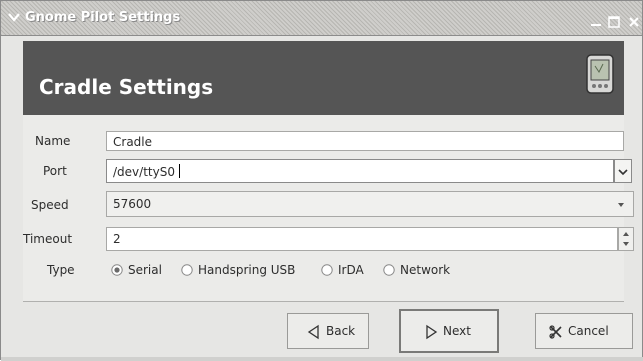 The width and height of the screenshot is (643, 361). What do you see at coordinates (370, 204) in the screenshot?
I see `speed-select: 57600` at bounding box center [370, 204].